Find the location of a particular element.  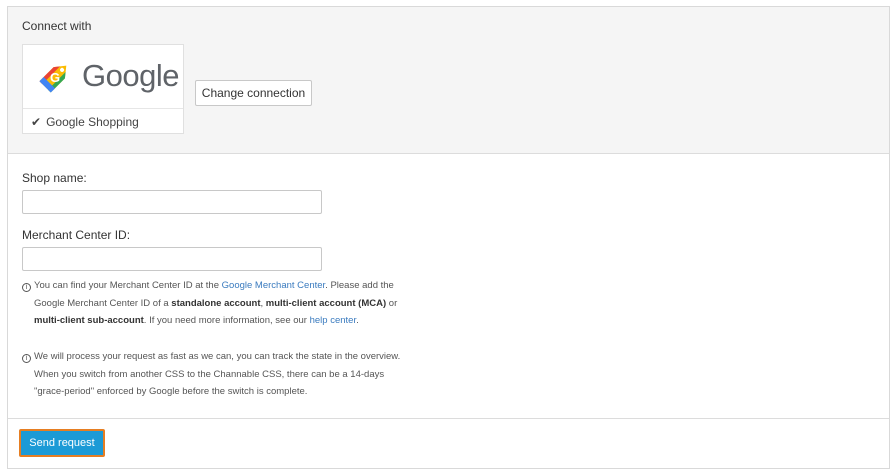

connect-title: Connect with is located at coordinates (57, 26).